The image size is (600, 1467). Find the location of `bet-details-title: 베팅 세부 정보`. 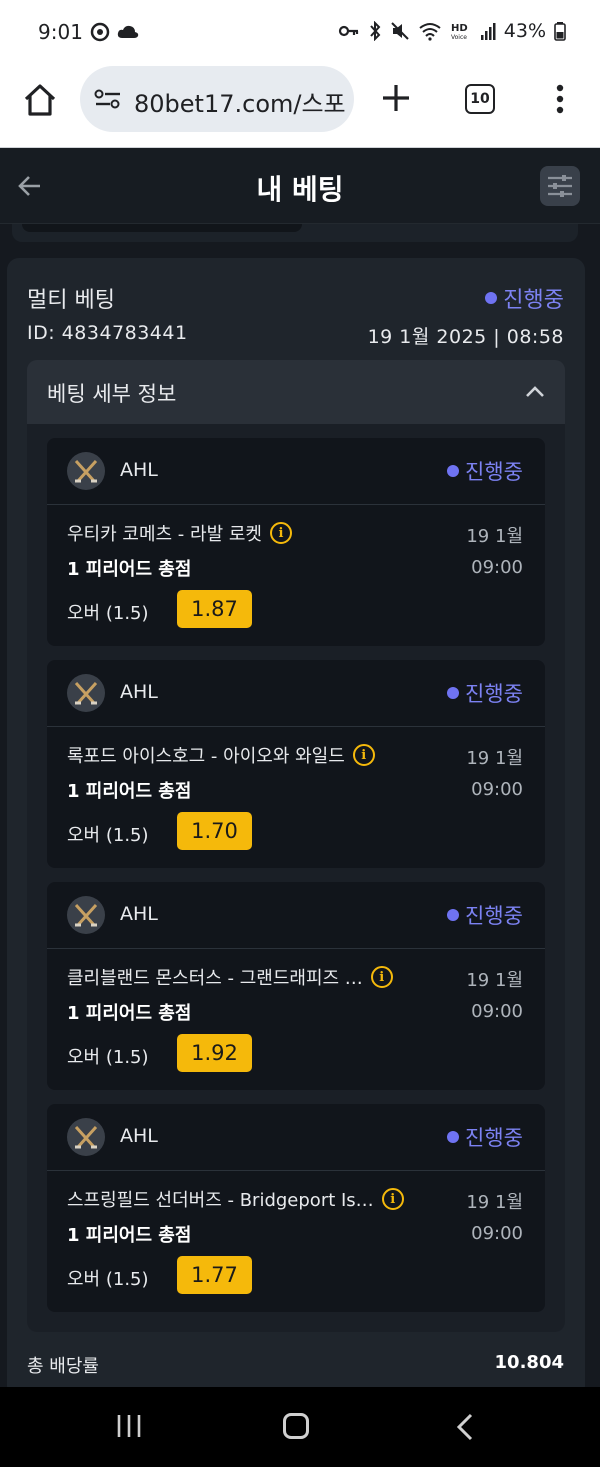

bet-details-title: 베팅 세부 정보 is located at coordinates (112, 394).